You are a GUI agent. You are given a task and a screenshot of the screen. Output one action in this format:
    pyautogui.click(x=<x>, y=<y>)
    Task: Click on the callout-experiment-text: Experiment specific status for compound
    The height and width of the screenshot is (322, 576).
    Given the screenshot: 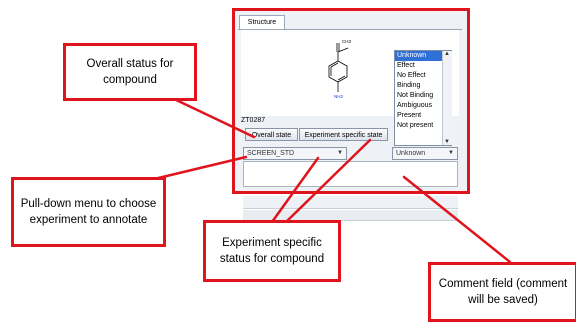 What is the action you would take?
    pyautogui.click(x=272, y=251)
    